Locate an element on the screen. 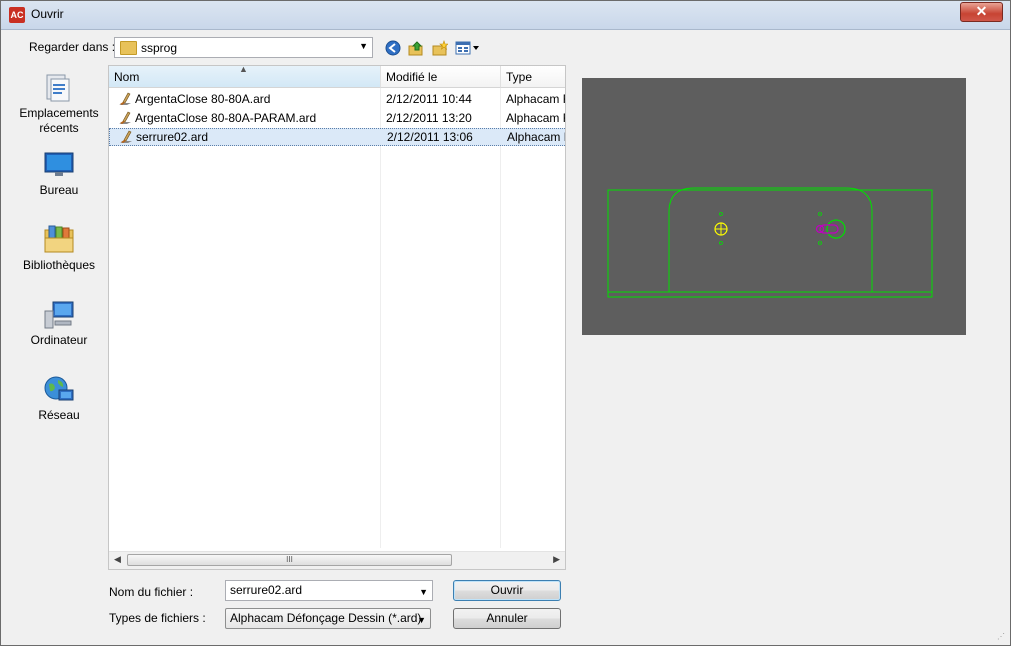 The width and height of the screenshot is (1011, 646). folder-icon is located at coordinates (128, 48).